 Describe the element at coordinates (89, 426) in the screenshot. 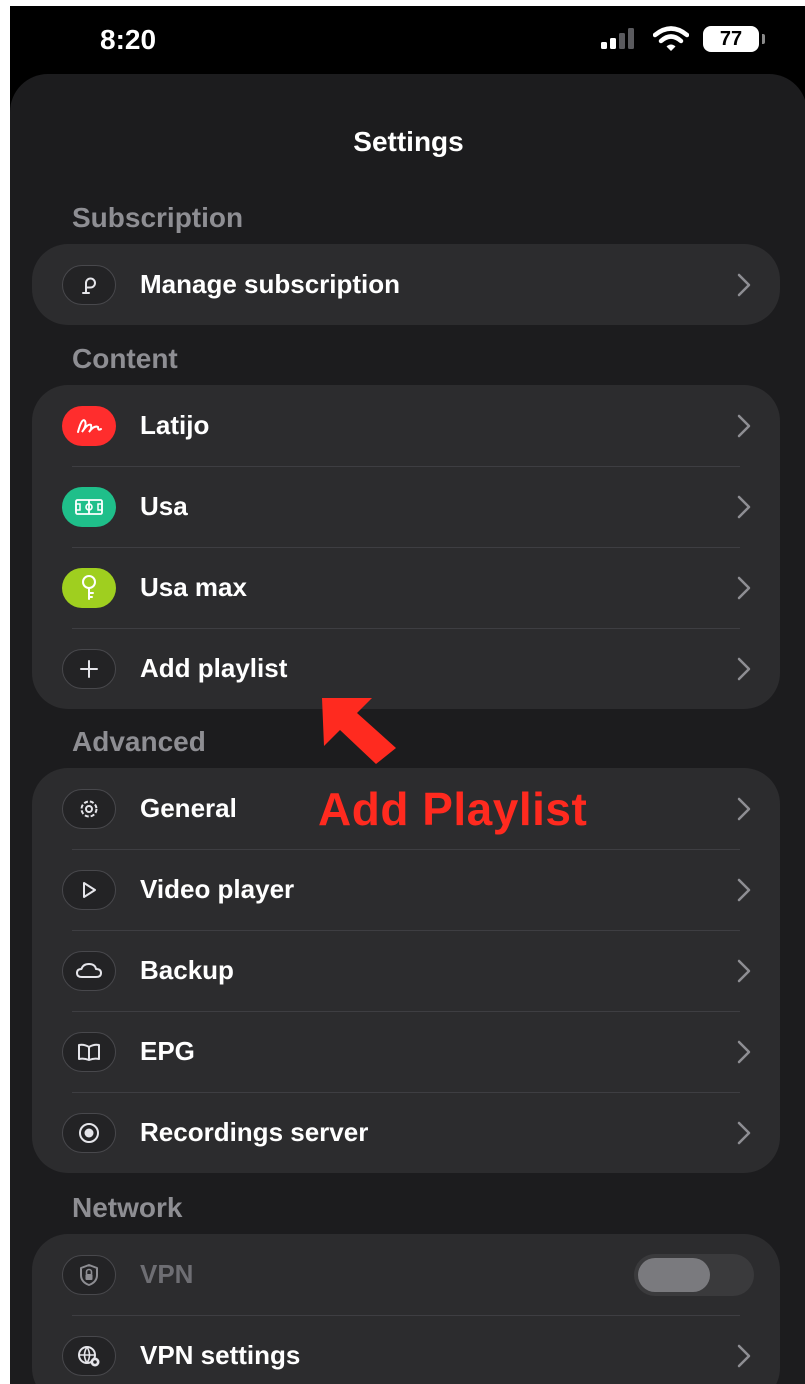

I see `signature-icon` at that location.